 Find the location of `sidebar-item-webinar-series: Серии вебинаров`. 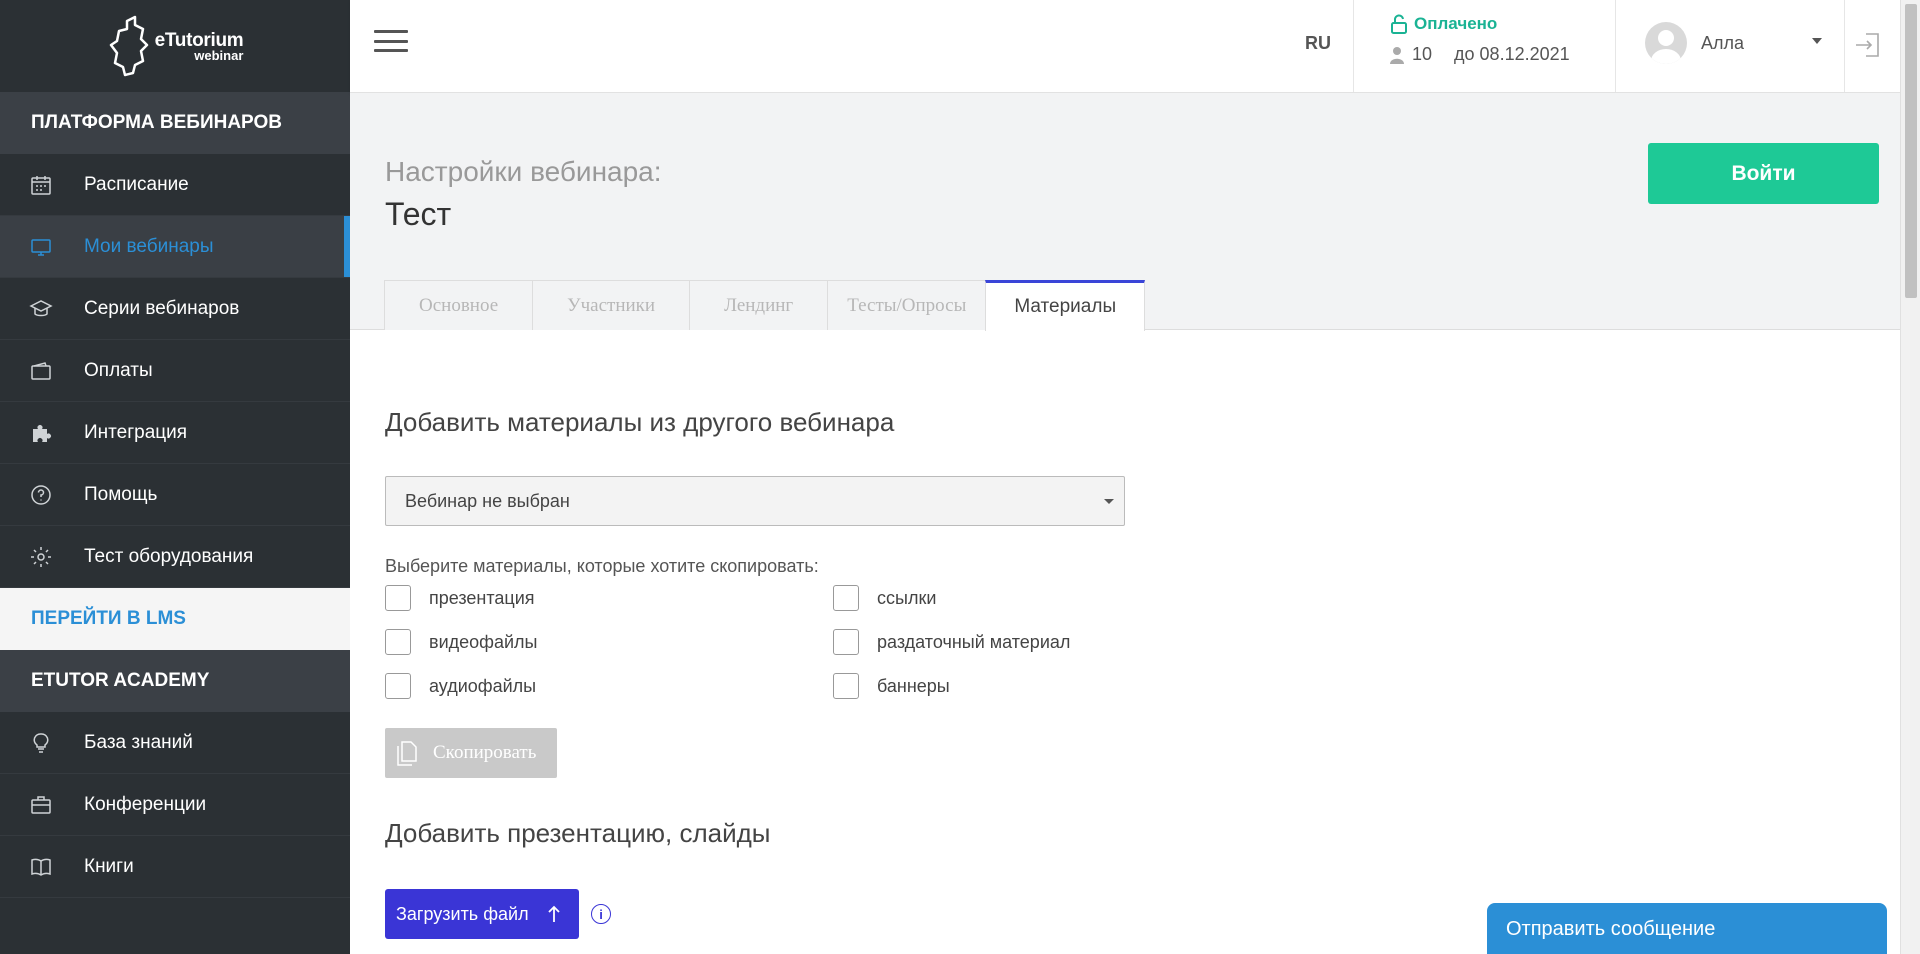

sidebar-item-webinar-series: Серии вебинаров is located at coordinates (175, 309).